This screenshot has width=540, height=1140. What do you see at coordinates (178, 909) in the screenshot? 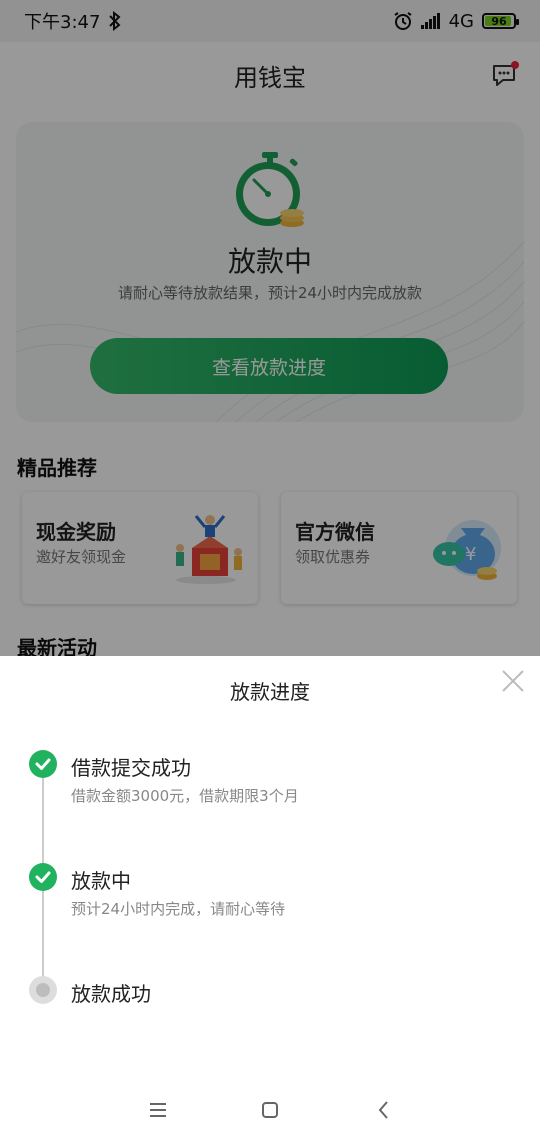
I see `step-description: 预计24小时内完成，请耐心等待` at bounding box center [178, 909].